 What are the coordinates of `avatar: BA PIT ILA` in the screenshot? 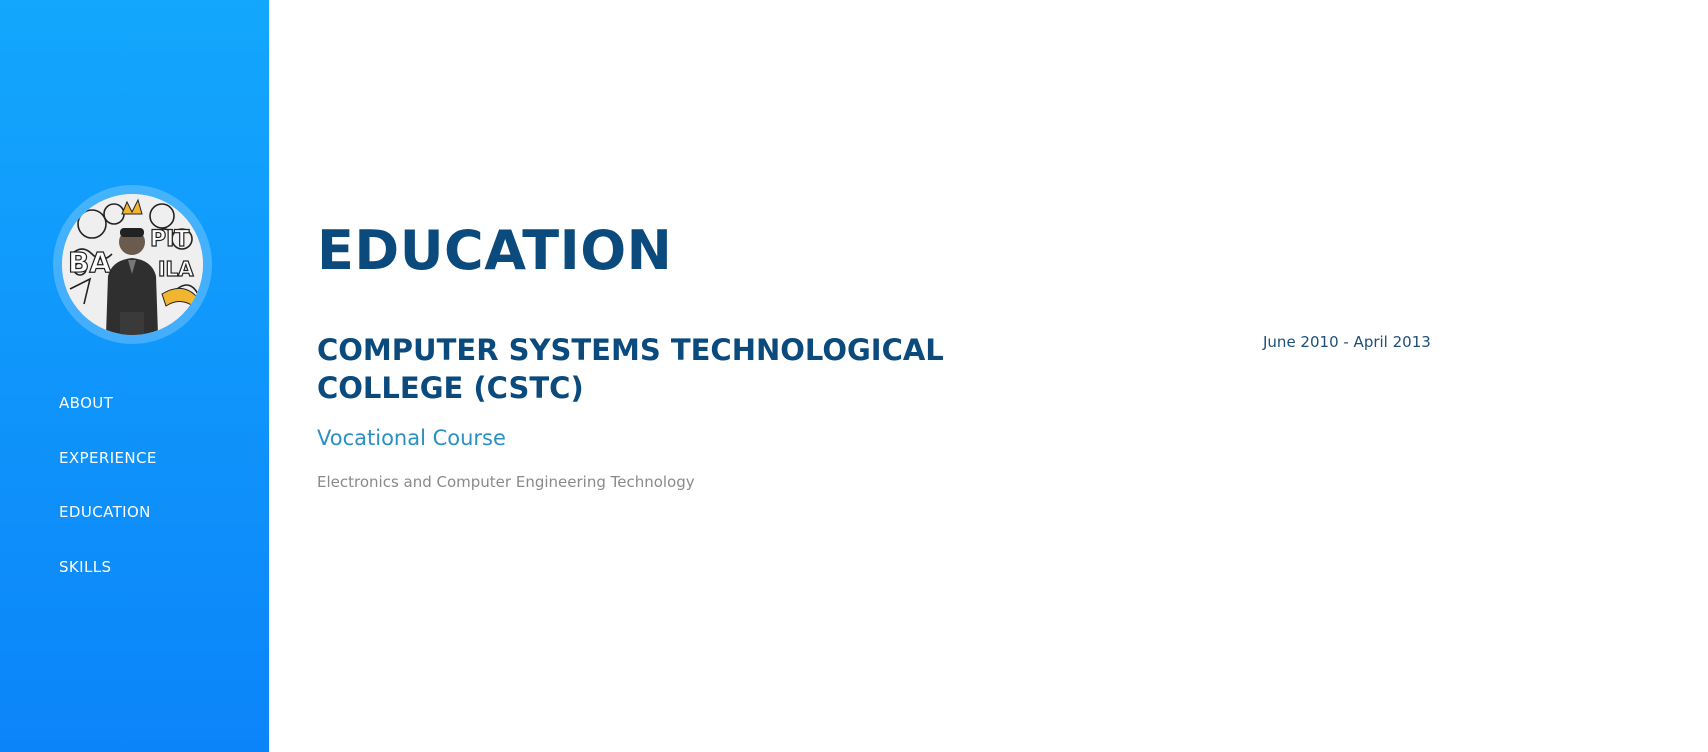 It's located at (132, 264).